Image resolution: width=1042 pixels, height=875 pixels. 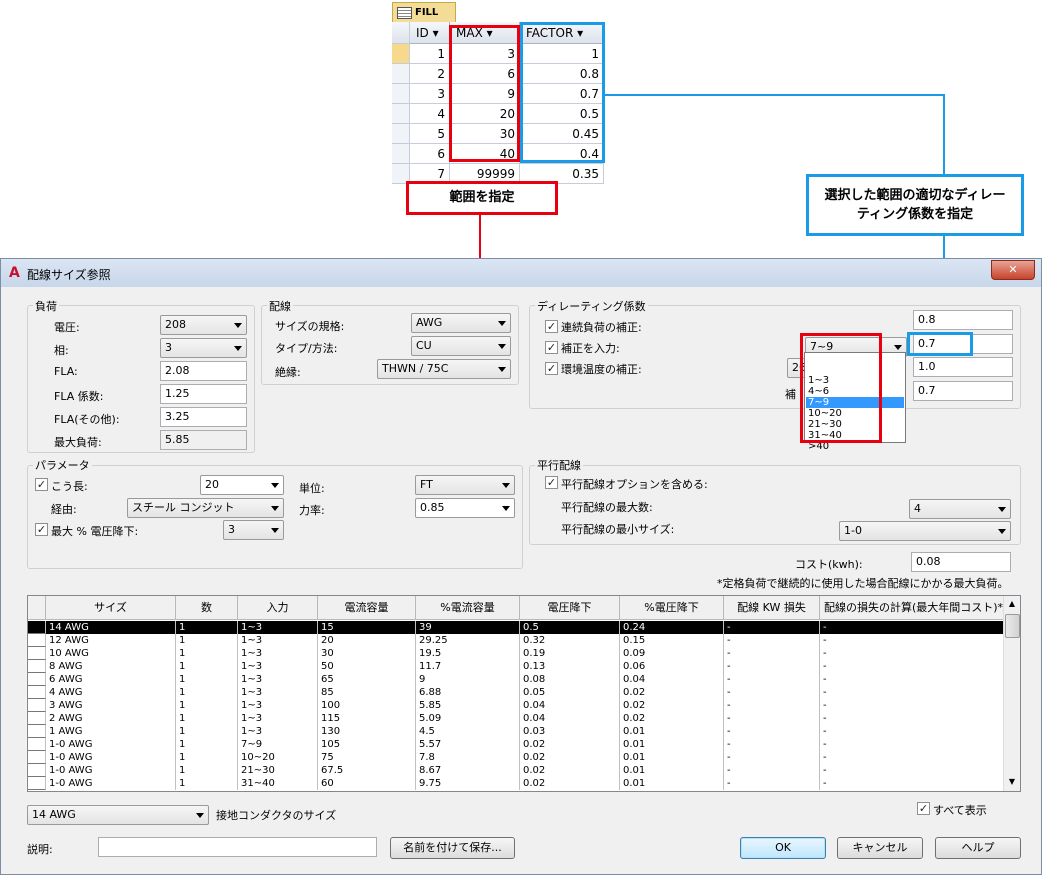 I want to click on continuous-checkbox: ✓, so click(x=551, y=326).